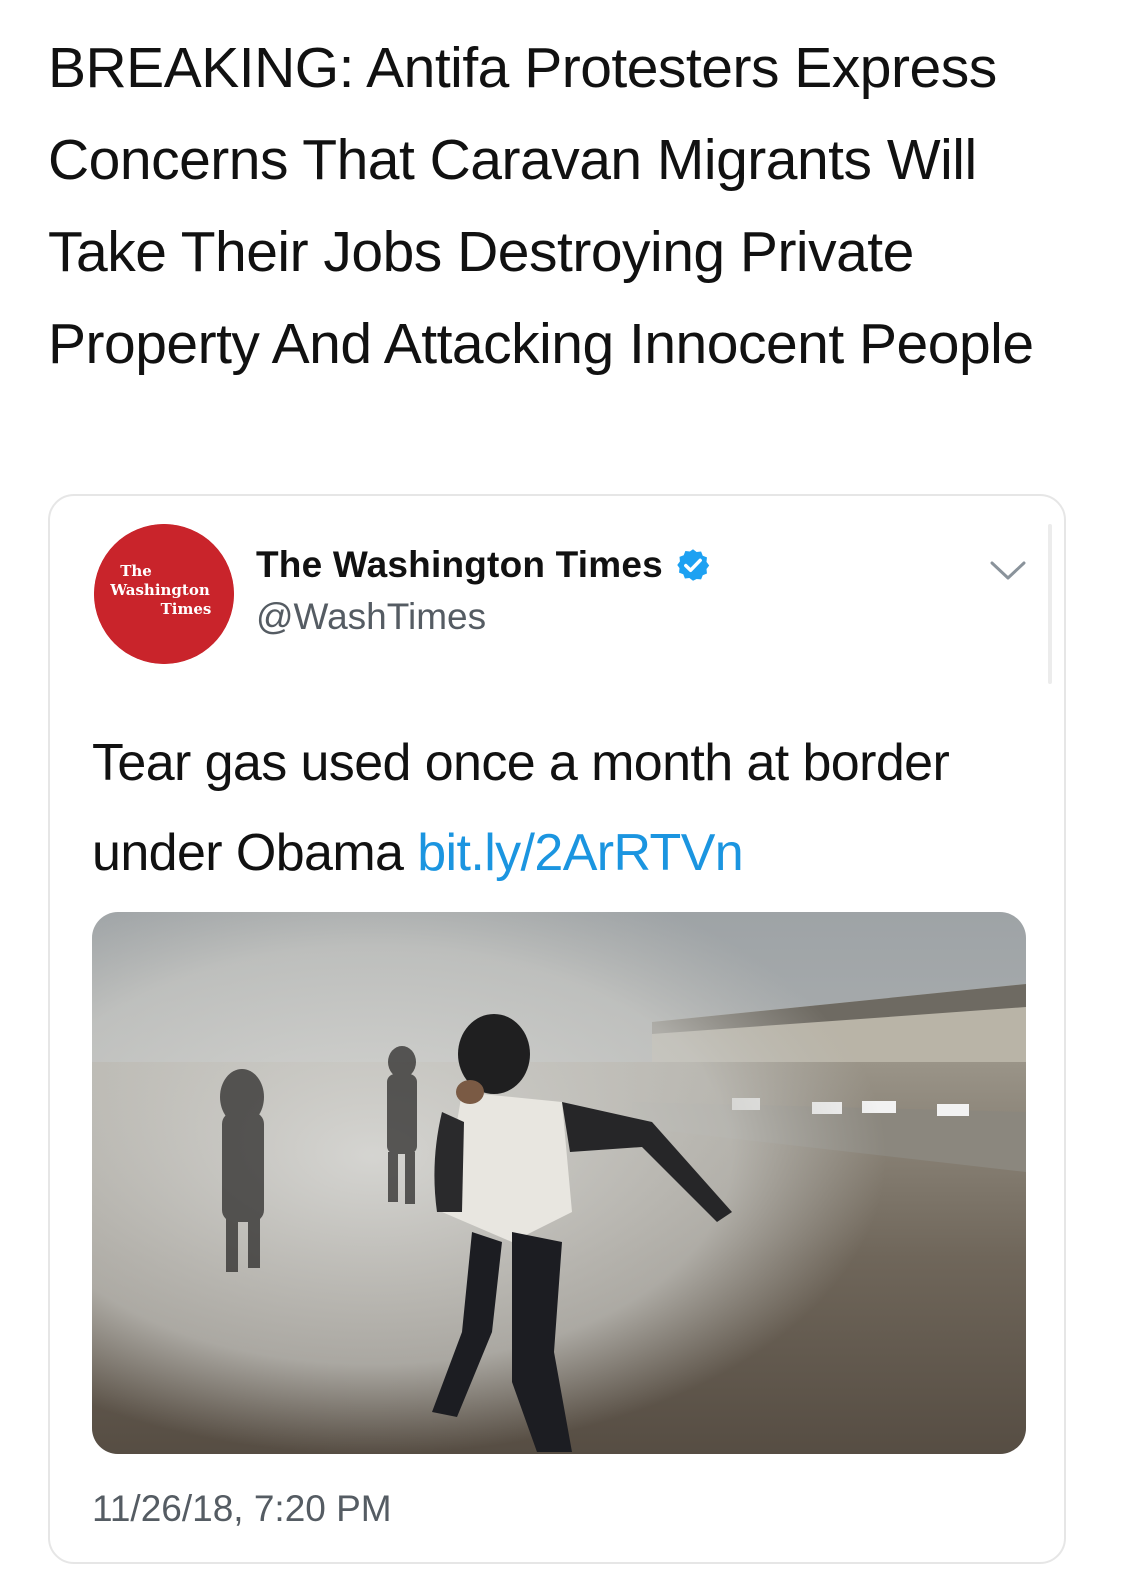 The height and width of the screenshot is (1582, 1125). I want to click on logo-word-times: Times, so click(186, 609).